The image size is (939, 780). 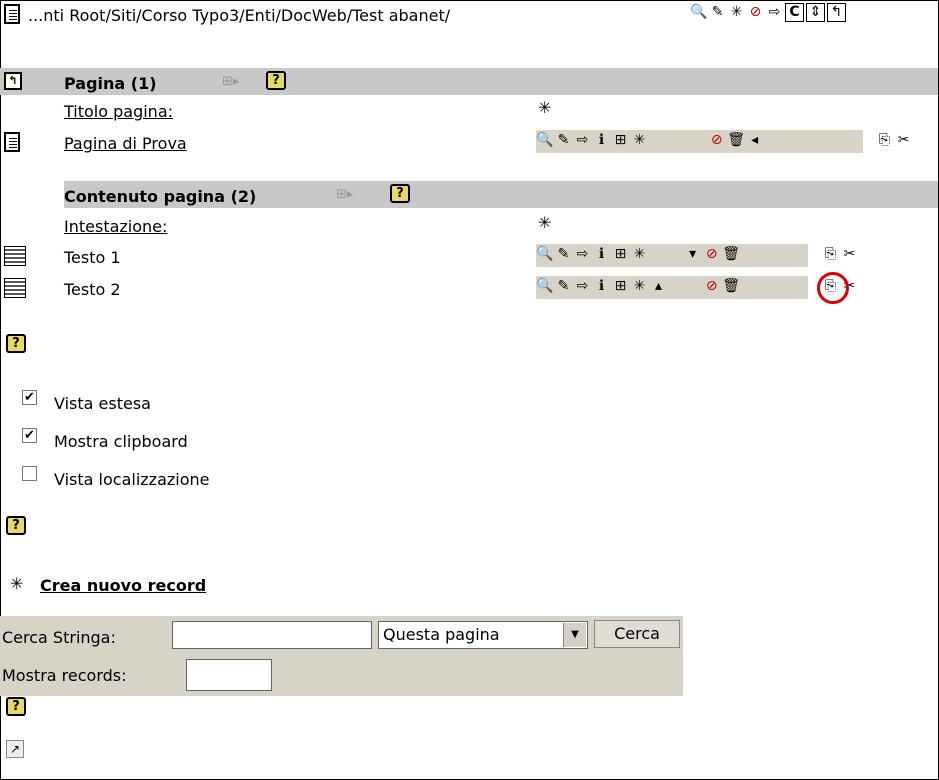 I want to click on move-down-icon: ▾, so click(x=692, y=254).